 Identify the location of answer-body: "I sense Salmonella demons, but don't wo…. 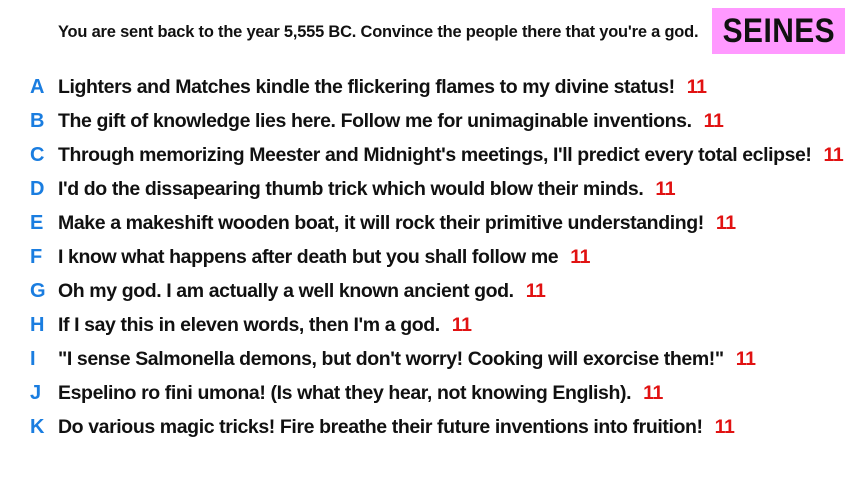
(391, 358).